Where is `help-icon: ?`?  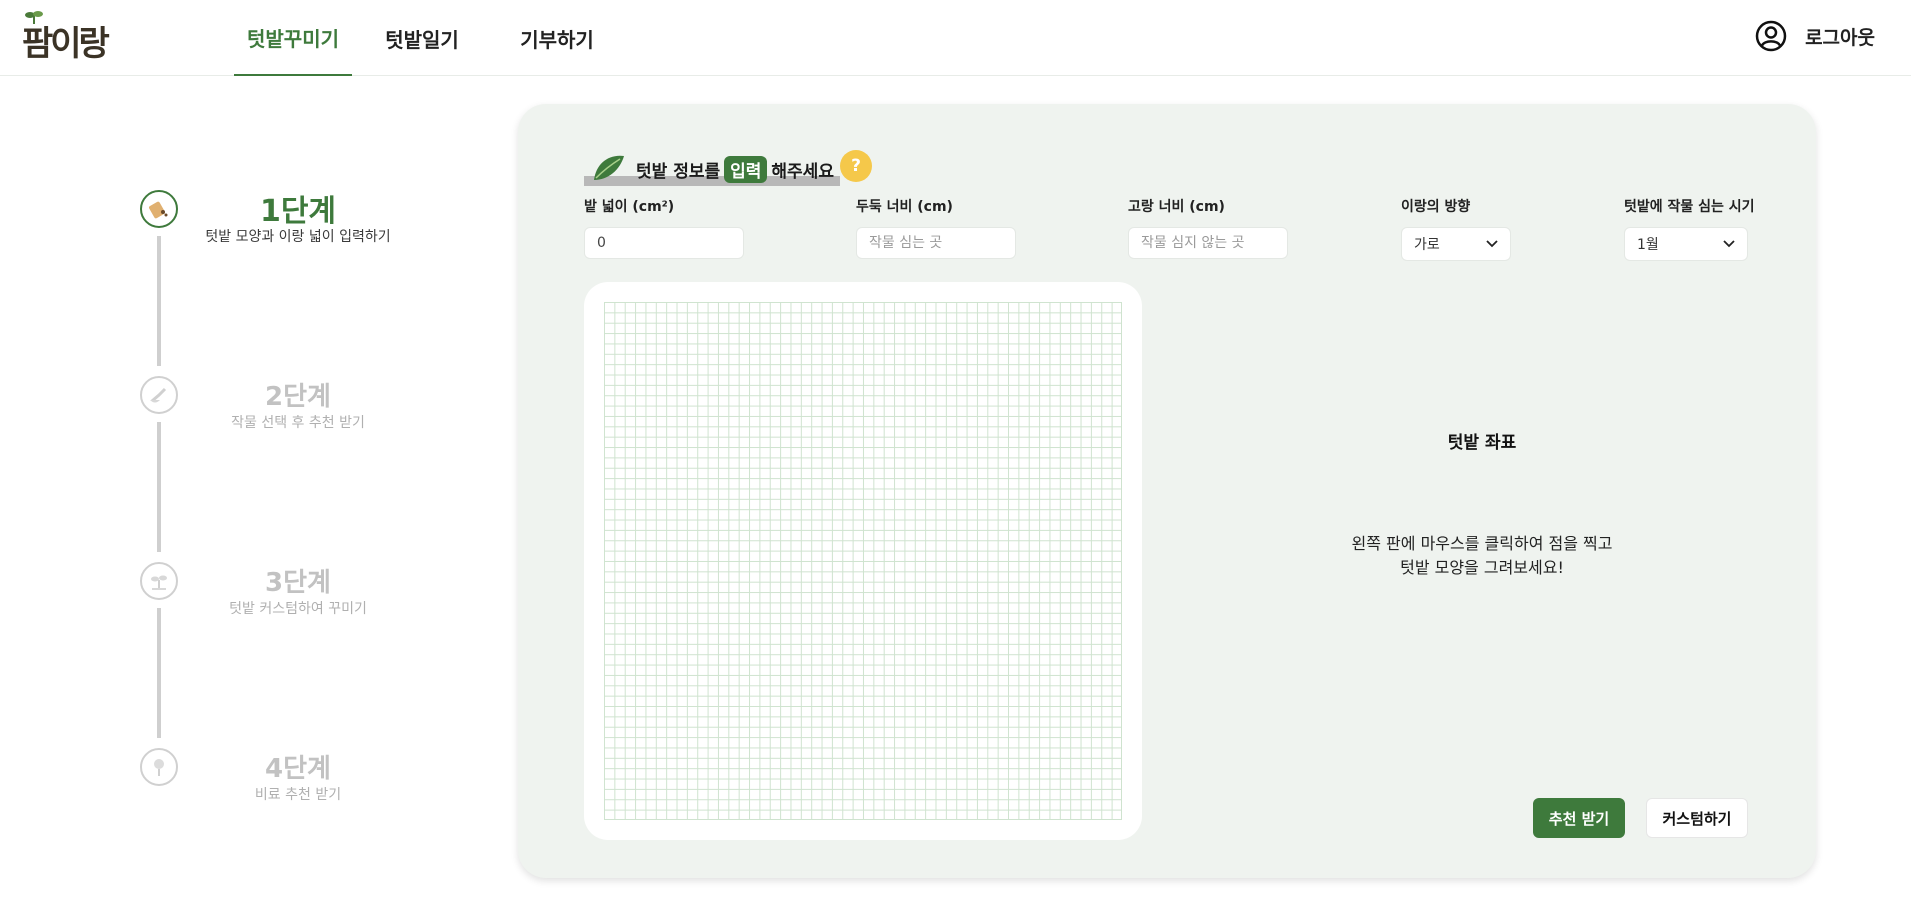
help-icon: ? is located at coordinates (856, 166).